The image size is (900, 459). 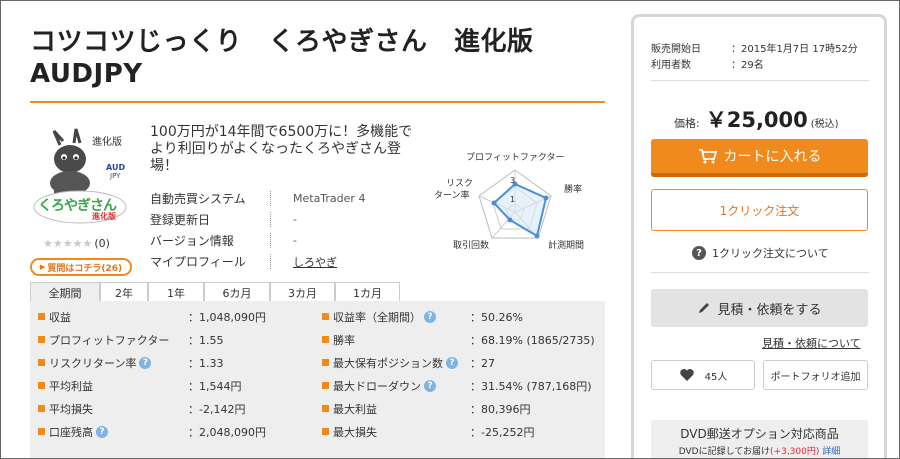 I want to click on stat-label: 口座残高?, so click(x=78, y=432).